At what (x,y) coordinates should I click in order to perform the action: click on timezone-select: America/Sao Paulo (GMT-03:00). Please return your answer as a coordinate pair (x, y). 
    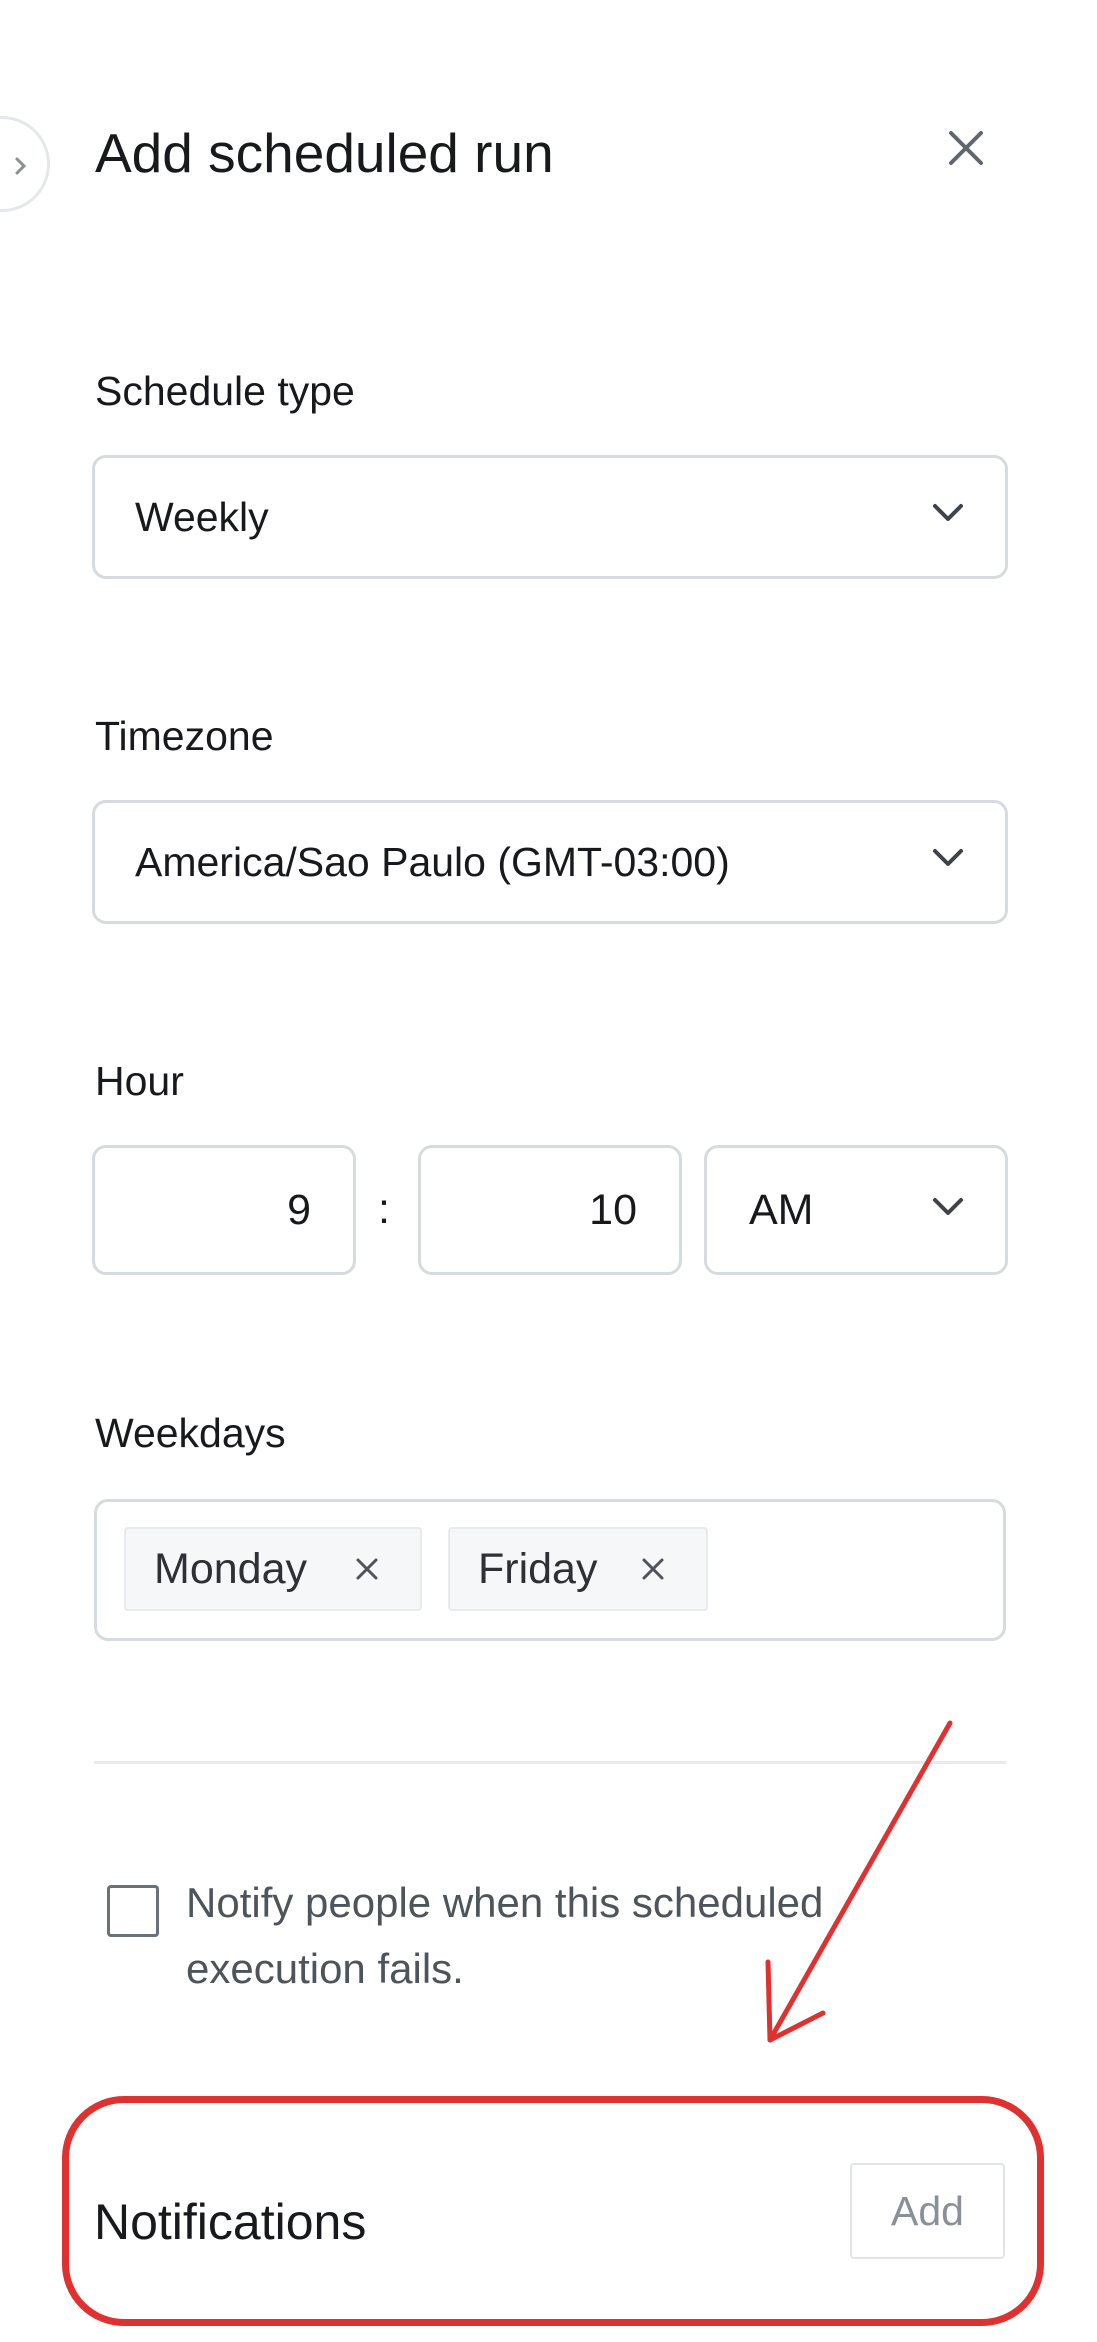
    Looking at the image, I should click on (550, 862).